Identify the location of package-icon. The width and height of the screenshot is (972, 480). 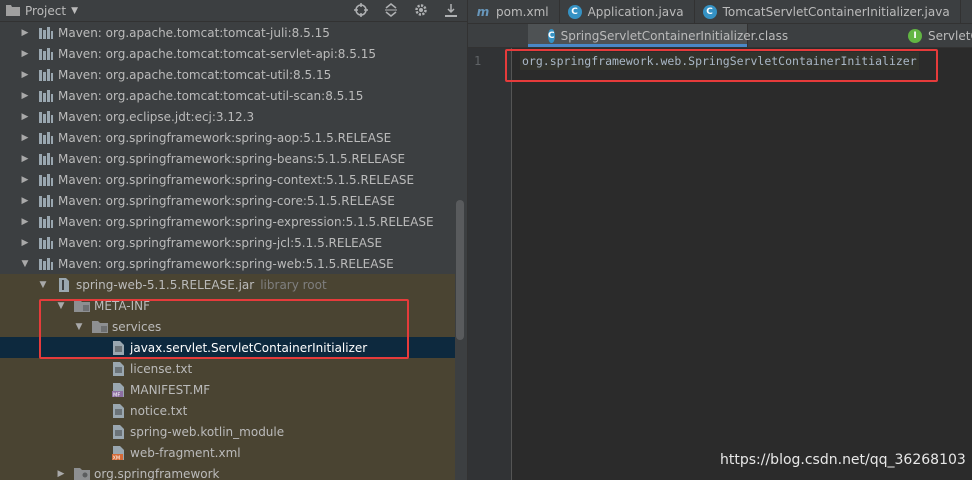
(82, 473).